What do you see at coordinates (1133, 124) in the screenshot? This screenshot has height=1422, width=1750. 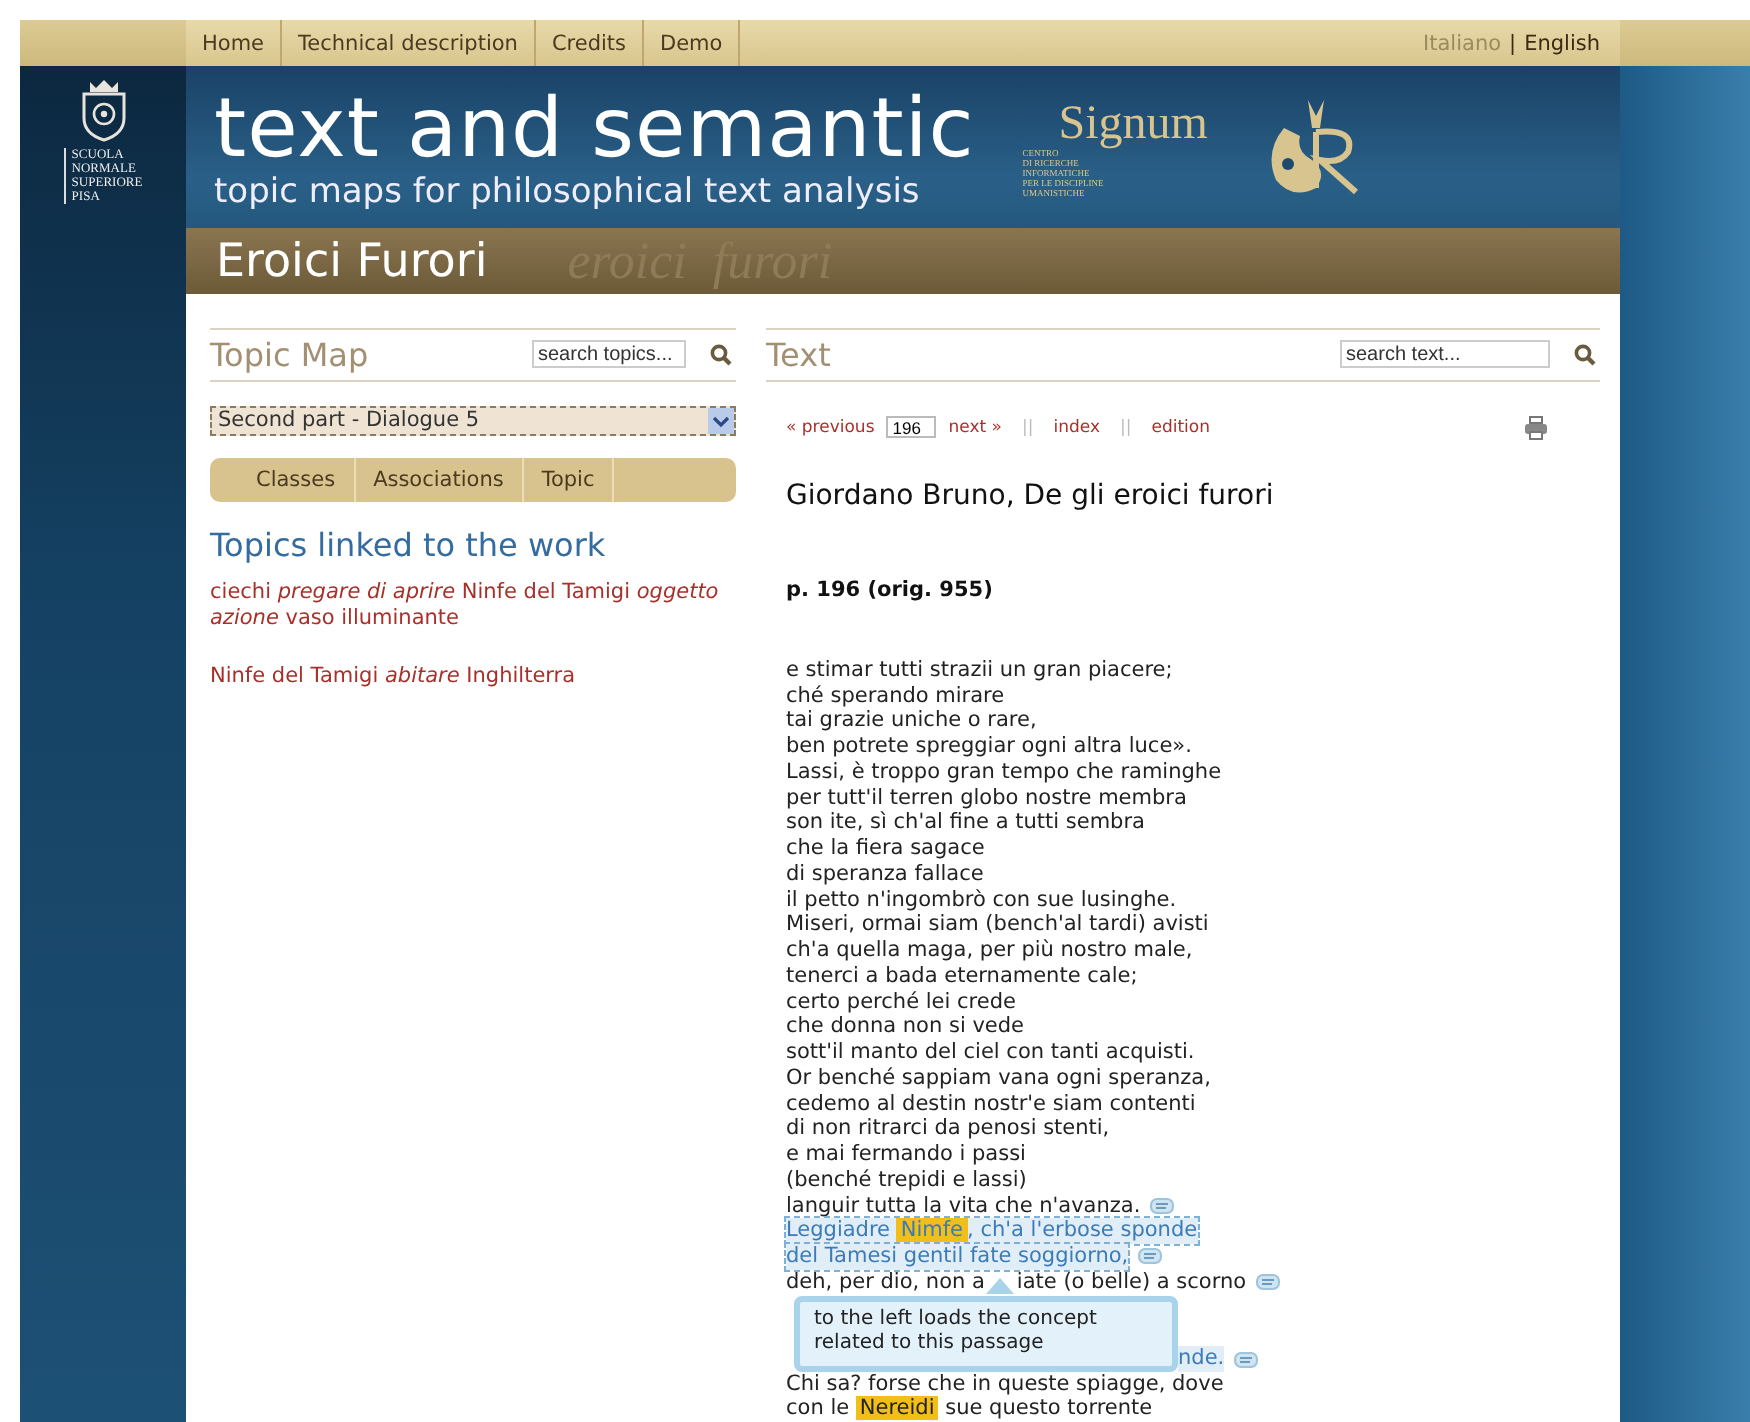 I see `signum-logo-text: Signum` at bounding box center [1133, 124].